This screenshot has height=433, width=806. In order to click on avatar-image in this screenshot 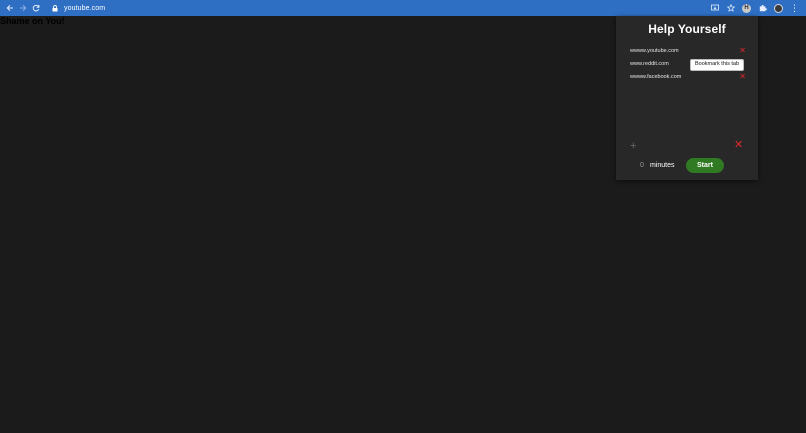, I will do `click(778, 8)`.